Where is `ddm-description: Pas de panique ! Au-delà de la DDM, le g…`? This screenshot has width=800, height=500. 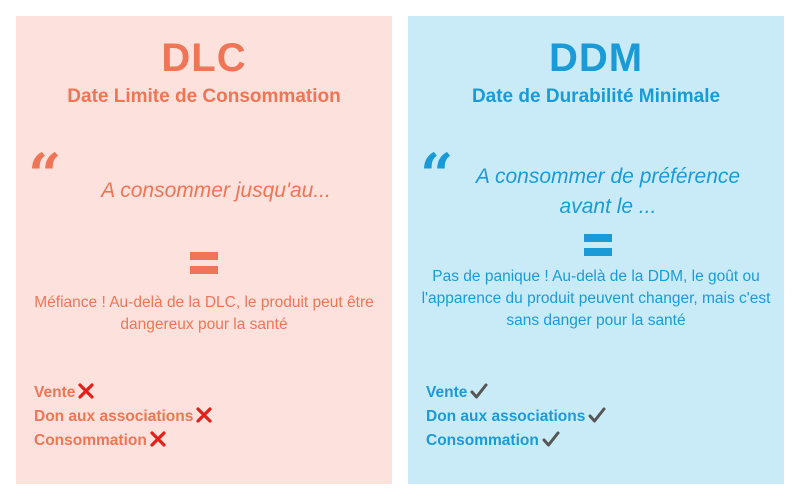
ddm-description: Pas de panique ! Au-delà de la DDM, le g… is located at coordinates (596, 298).